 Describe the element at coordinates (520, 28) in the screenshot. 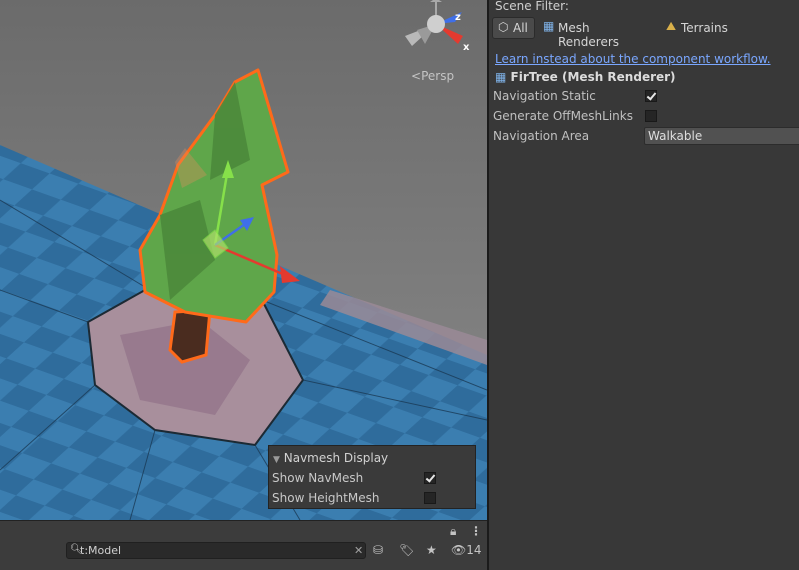

I see `filter-all-label: All` at that location.